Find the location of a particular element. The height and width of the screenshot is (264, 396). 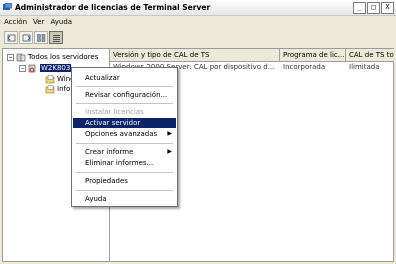

back-button is located at coordinates (11, 37).